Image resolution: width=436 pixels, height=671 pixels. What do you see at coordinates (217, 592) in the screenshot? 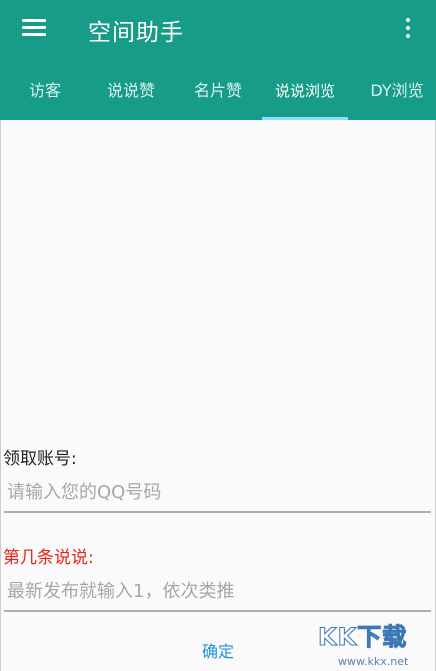
I see `post-index-input` at bounding box center [217, 592].